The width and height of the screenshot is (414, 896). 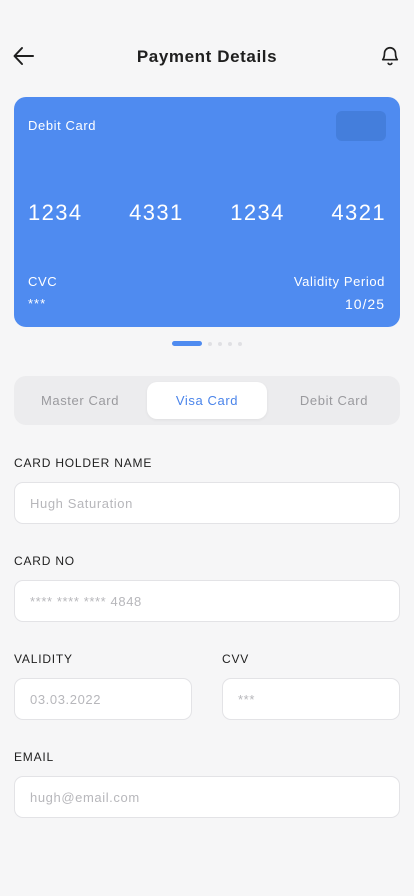 What do you see at coordinates (334, 400) in the screenshot?
I see `tab-debit-card: Debit Card` at bounding box center [334, 400].